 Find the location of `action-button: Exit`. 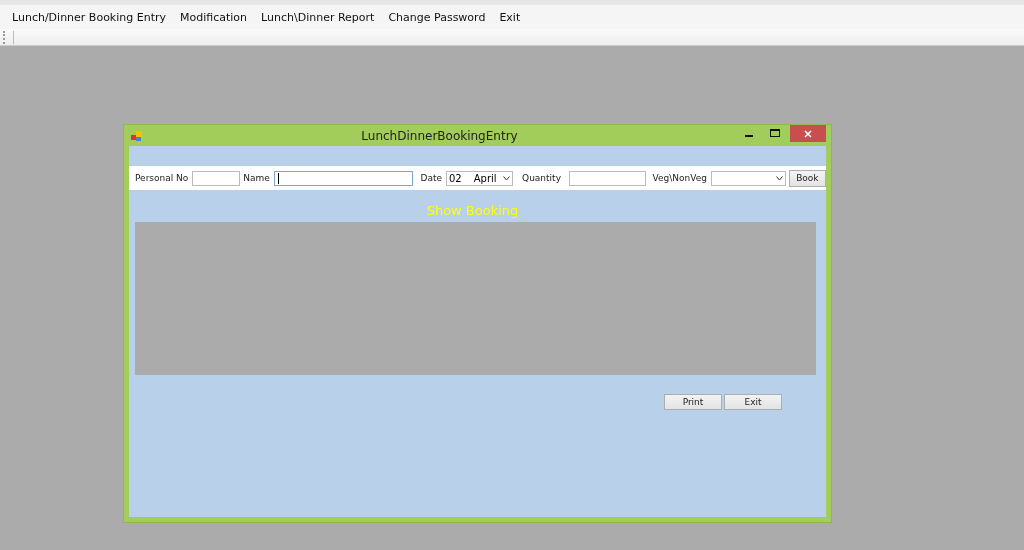

action-button: Exit is located at coordinates (753, 402).